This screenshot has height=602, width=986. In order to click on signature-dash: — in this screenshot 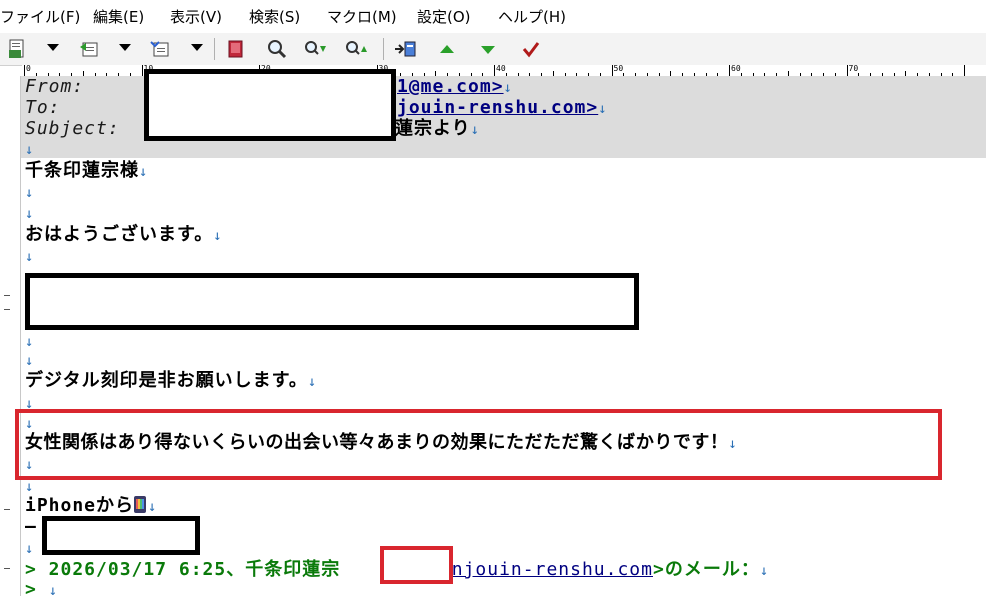, I will do `click(31, 526)`.